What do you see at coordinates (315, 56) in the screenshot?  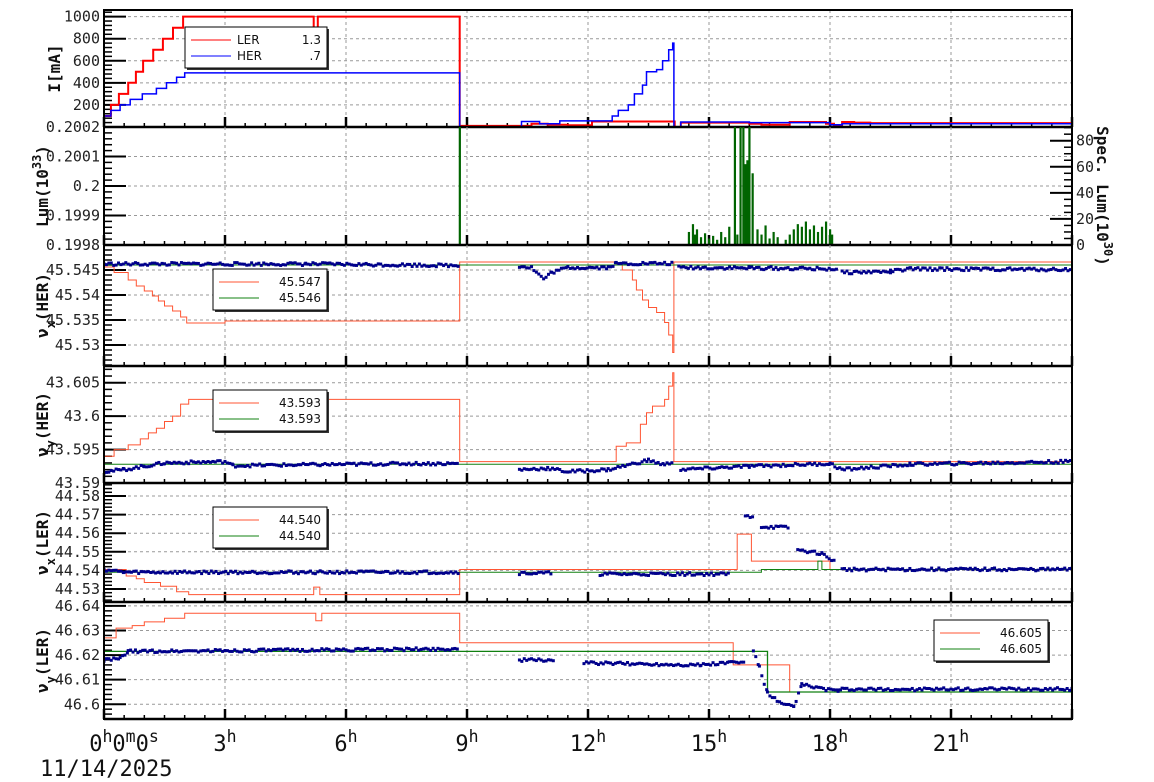 I see `legend-entry-value: .7` at bounding box center [315, 56].